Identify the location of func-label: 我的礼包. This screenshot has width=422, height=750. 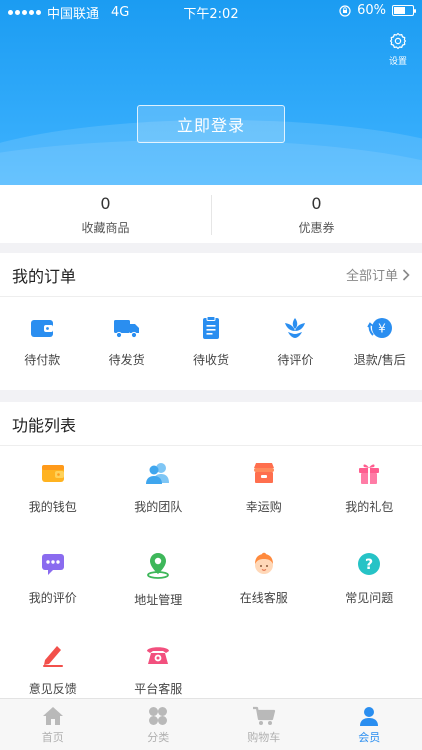
(369, 507).